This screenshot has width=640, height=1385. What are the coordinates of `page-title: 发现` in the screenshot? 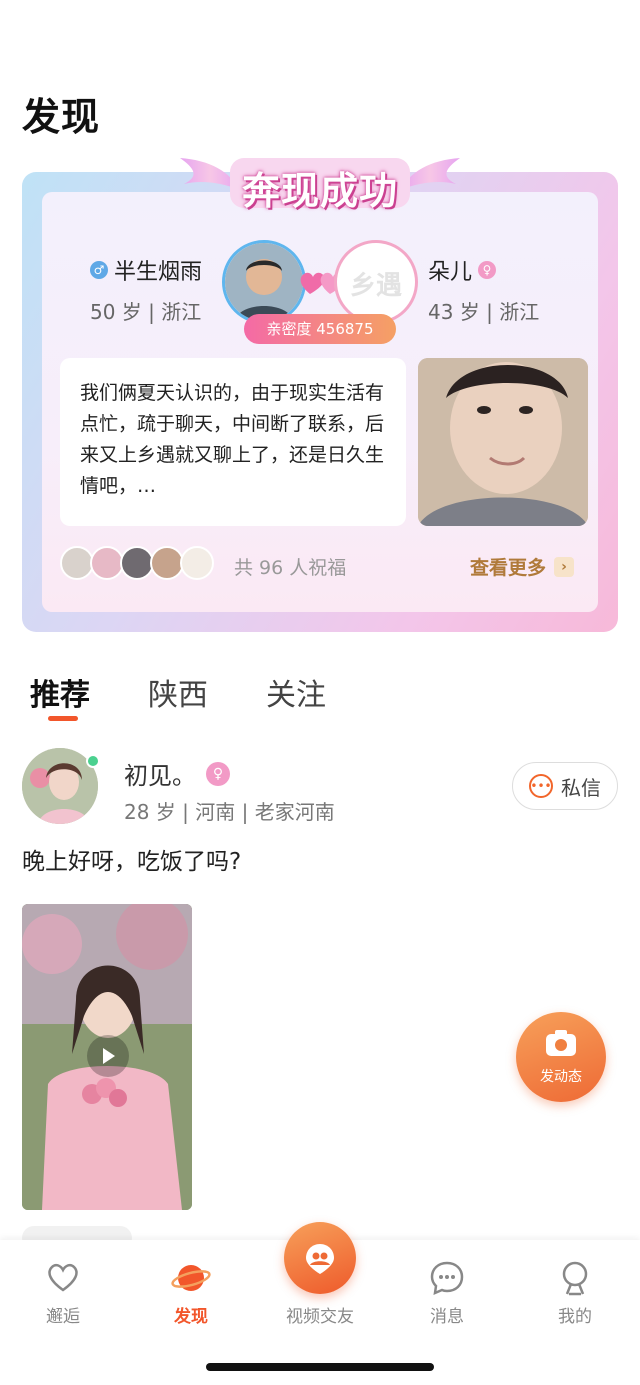 It's located at (61, 117).